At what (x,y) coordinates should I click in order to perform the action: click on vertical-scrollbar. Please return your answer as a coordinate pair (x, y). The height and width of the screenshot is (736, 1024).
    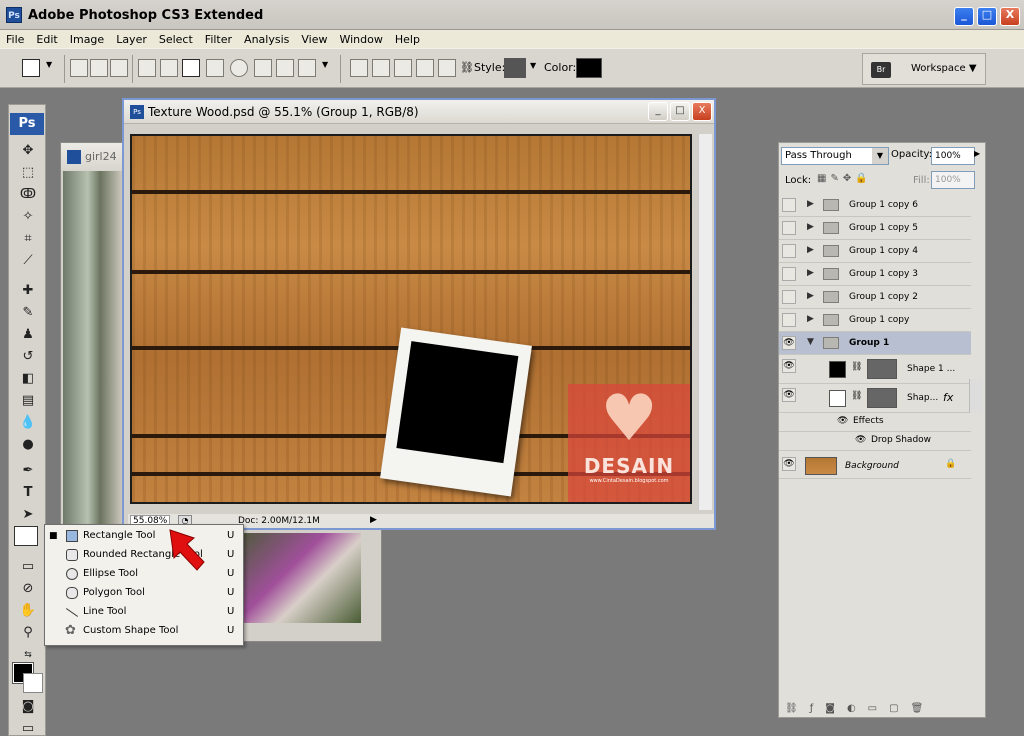
    Looking at the image, I should click on (705, 322).